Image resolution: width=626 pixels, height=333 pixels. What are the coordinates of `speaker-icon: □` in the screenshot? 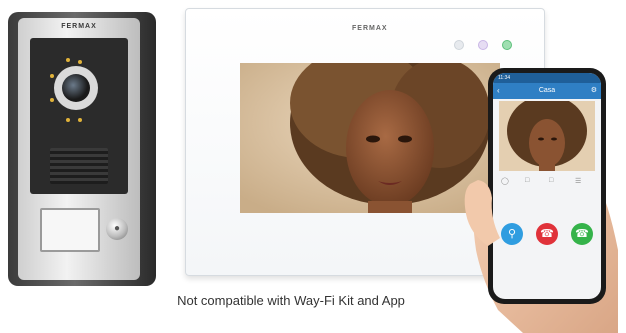 It's located at (551, 180).